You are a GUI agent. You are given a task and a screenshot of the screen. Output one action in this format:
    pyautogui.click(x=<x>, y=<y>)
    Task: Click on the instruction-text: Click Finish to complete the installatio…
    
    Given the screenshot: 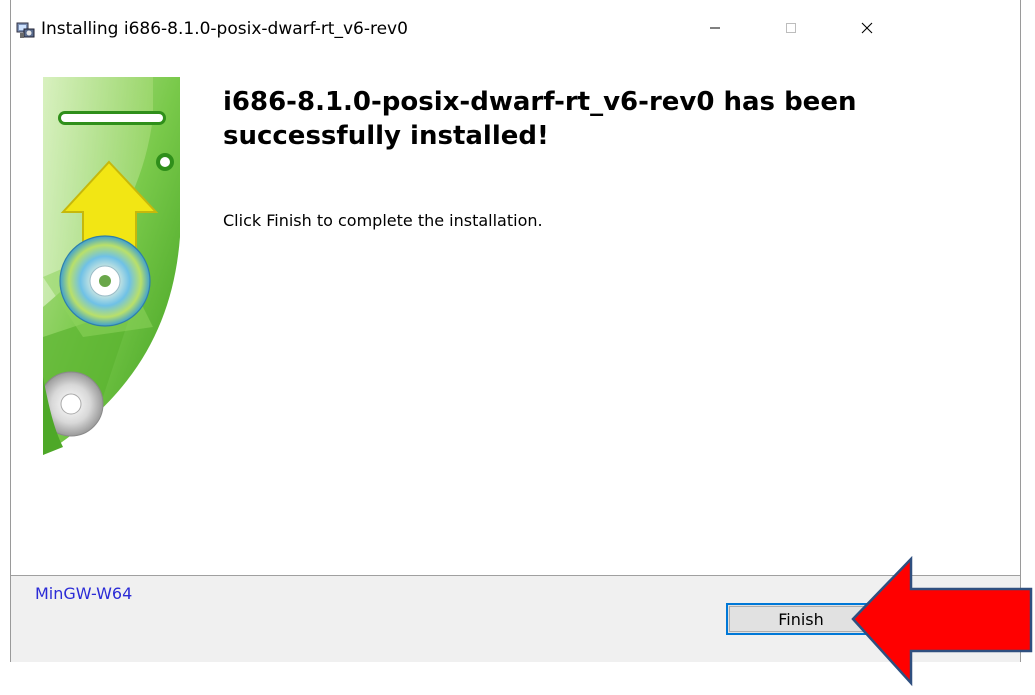 What is the action you would take?
    pyautogui.click(x=383, y=220)
    